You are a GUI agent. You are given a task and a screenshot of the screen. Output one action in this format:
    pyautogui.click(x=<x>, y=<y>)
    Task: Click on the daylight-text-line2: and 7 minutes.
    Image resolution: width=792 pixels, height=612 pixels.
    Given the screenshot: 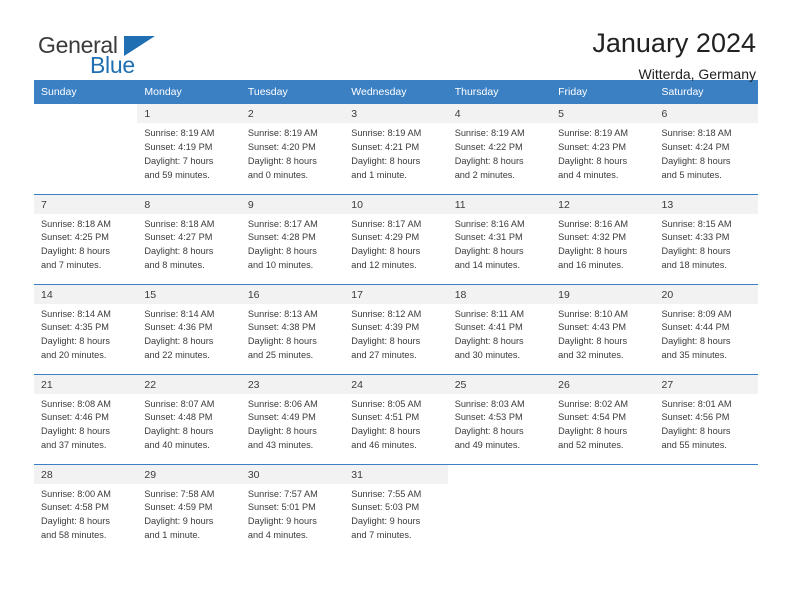 What is the action you would take?
    pyautogui.click(x=71, y=265)
    